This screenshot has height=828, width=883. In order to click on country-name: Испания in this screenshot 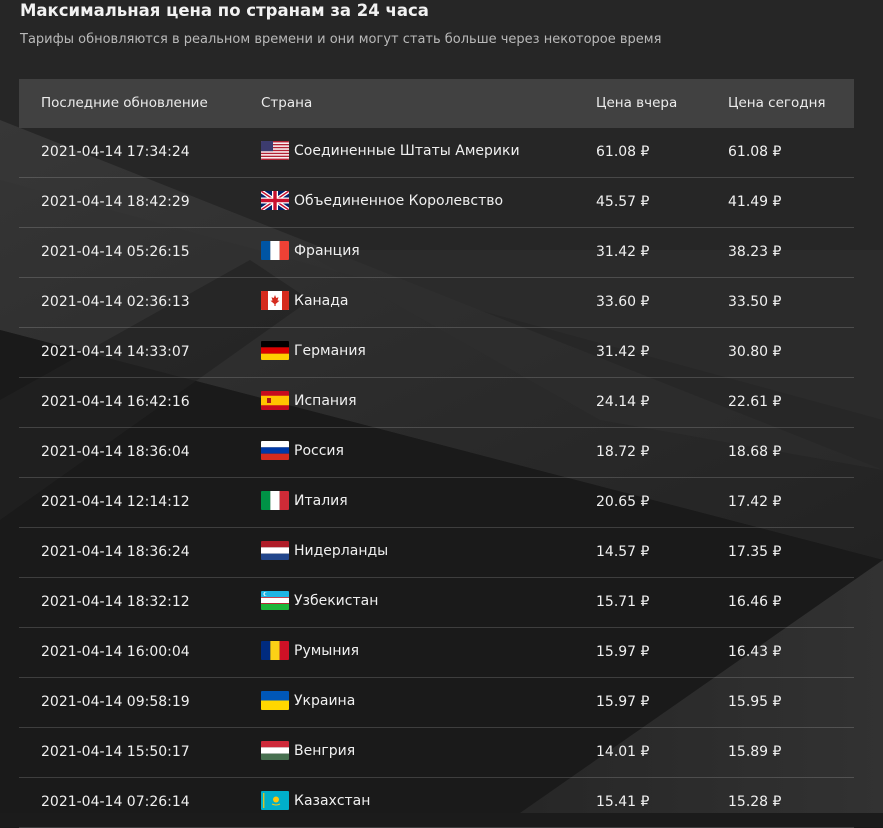, I will do `click(325, 400)`.